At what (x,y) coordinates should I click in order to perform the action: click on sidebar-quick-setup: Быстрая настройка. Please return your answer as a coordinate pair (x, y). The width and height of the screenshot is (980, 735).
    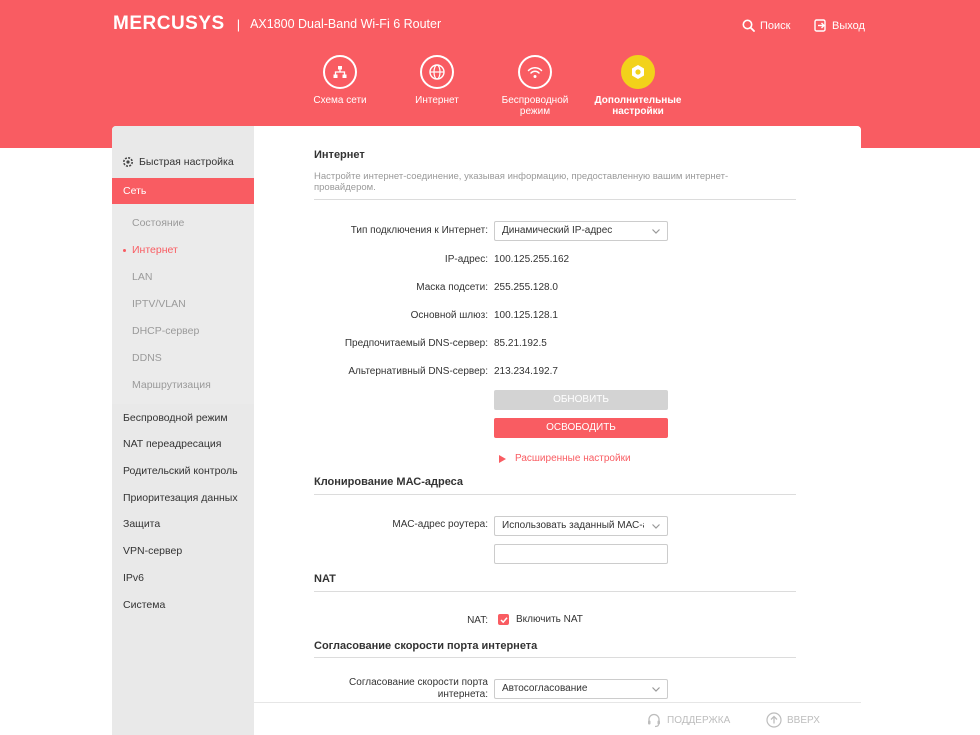
    Looking at the image, I should click on (178, 162).